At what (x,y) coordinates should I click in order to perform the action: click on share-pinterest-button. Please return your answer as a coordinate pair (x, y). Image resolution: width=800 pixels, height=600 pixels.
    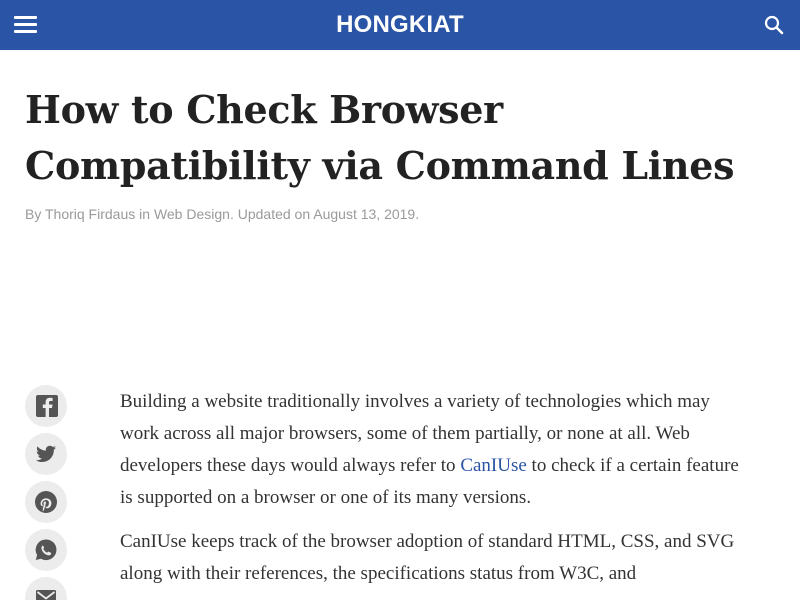
    Looking at the image, I should click on (46, 502).